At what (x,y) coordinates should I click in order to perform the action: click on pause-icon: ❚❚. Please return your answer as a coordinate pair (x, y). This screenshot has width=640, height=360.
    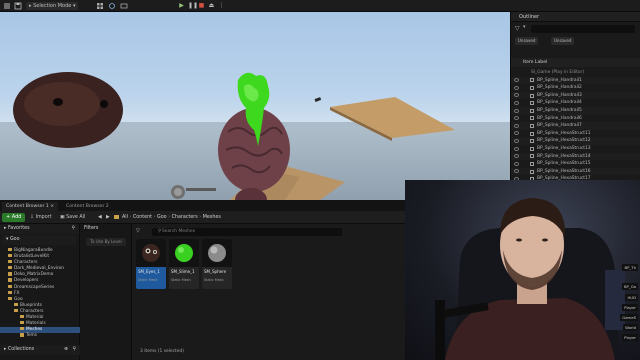
    Looking at the image, I should click on (193, 6).